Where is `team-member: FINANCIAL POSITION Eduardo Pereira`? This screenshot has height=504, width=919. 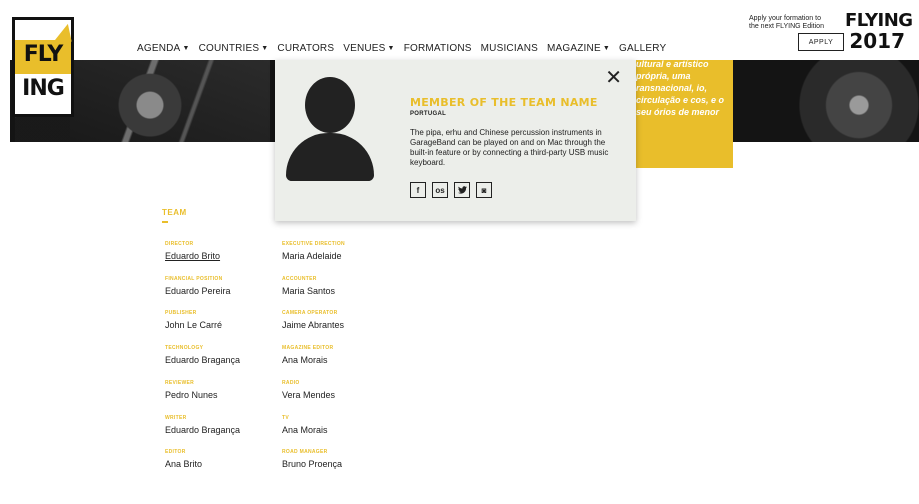 team-member: FINANCIAL POSITION Eduardo Pereira is located at coordinates (198, 286).